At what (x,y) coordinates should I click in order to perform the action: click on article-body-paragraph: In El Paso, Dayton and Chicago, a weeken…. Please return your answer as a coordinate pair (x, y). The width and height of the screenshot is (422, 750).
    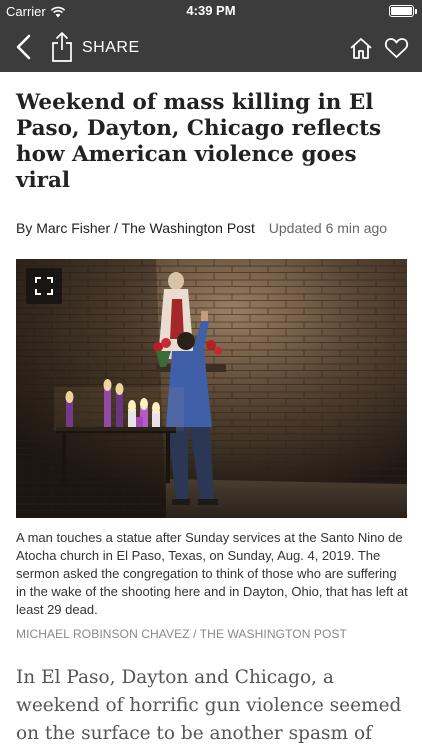
    Looking at the image, I should click on (209, 705).